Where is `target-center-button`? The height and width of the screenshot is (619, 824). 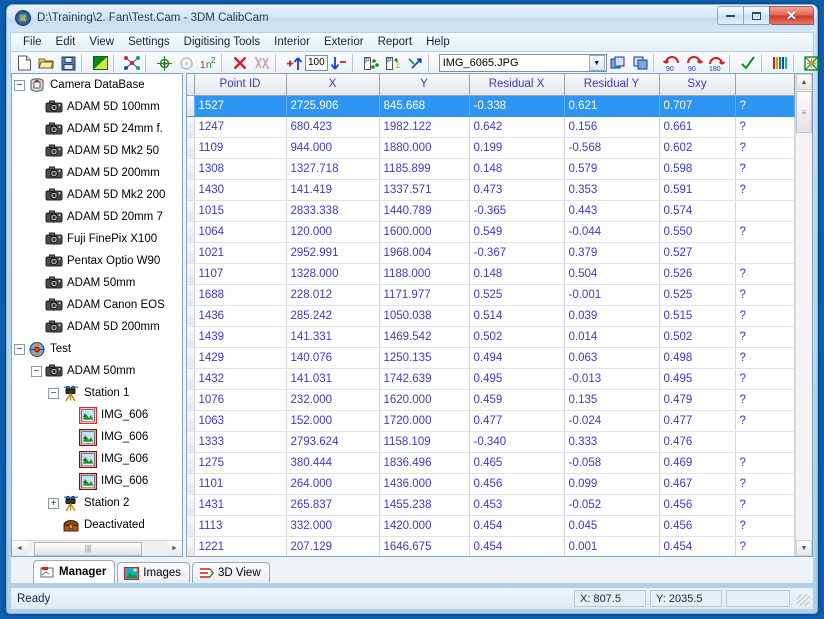
target-center-button is located at coordinates (164, 63).